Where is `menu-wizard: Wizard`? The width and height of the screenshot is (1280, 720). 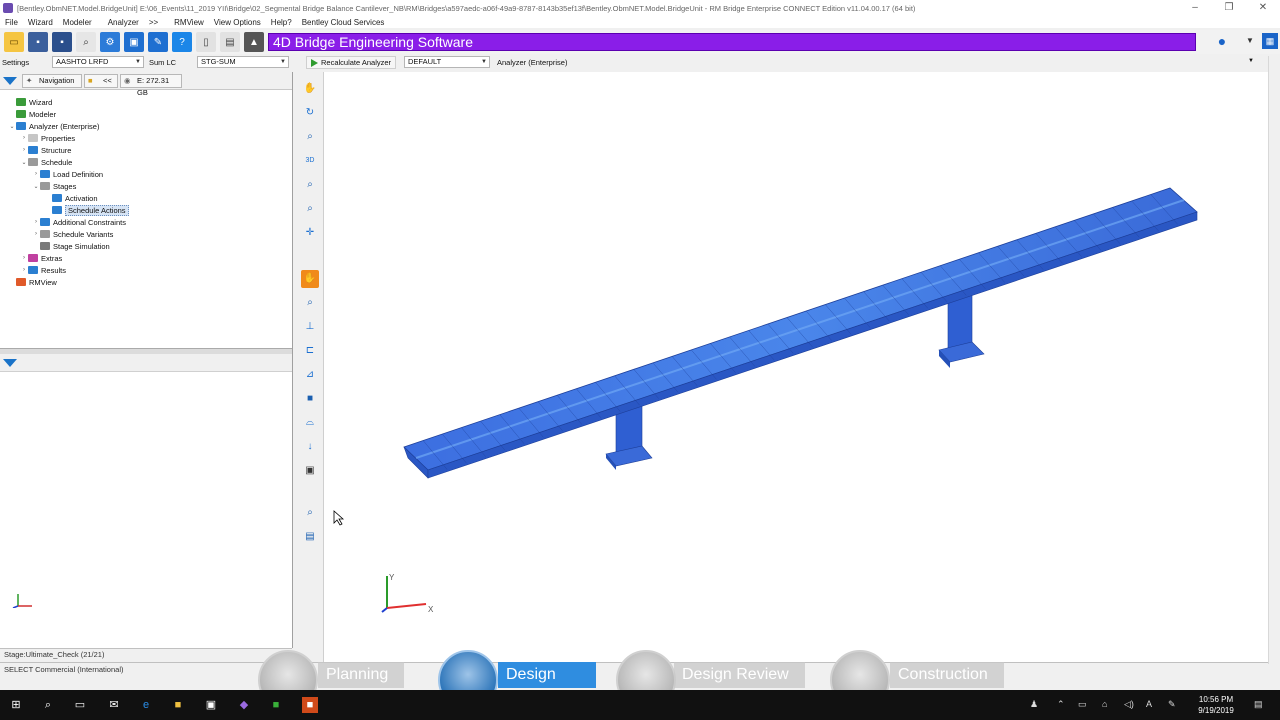 menu-wizard: Wizard is located at coordinates (40, 22).